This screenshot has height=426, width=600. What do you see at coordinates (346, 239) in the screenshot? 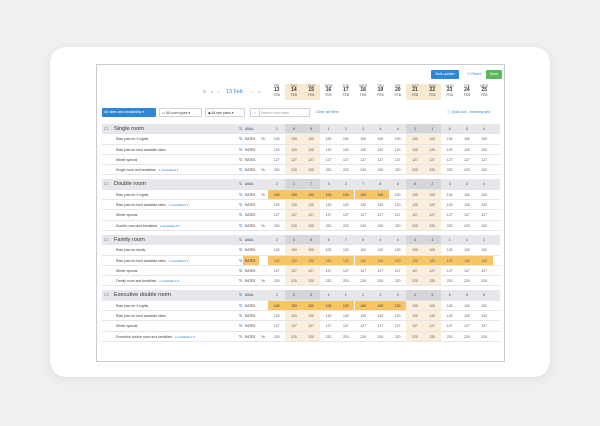
I see `availability-cell: 7` at bounding box center [346, 239].